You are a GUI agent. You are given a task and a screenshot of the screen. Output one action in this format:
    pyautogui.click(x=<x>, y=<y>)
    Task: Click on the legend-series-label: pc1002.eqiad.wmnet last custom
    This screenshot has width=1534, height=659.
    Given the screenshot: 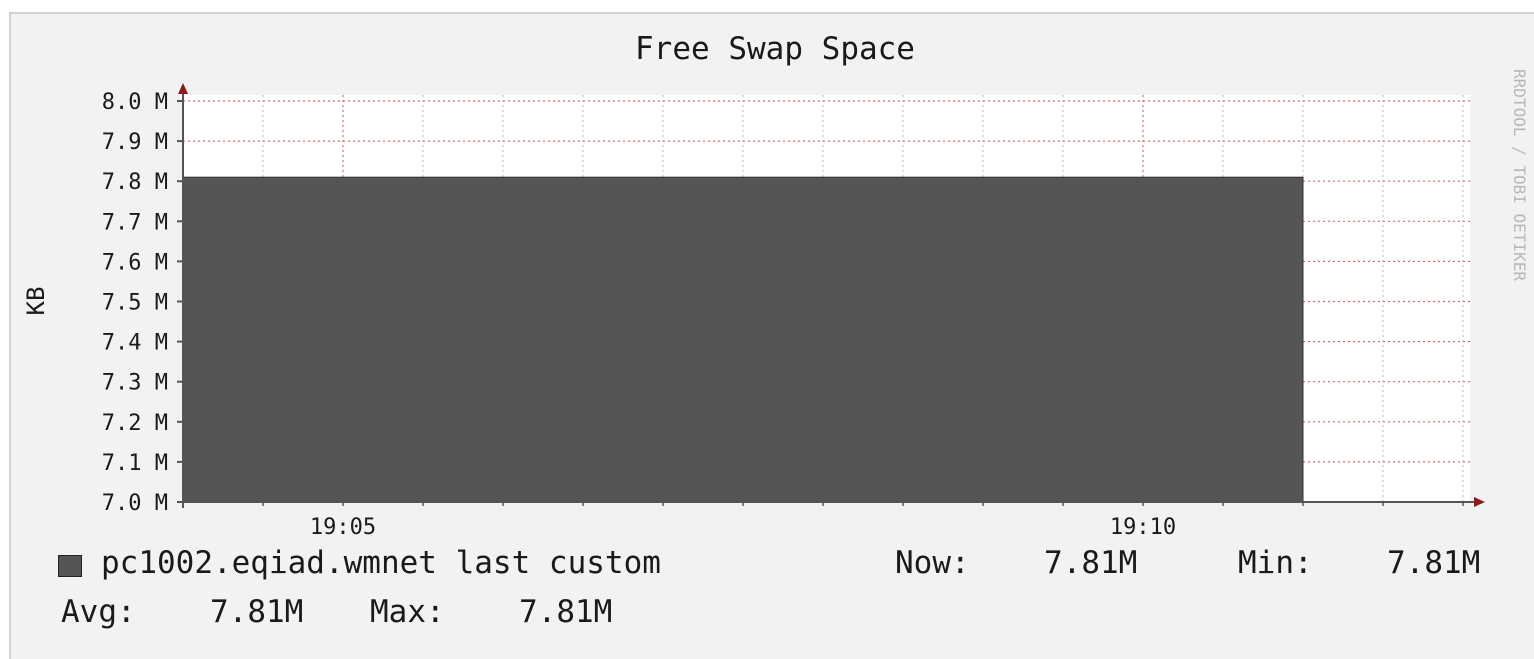 What is the action you would take?
    pyautogui.click(x=381, y=563)
    